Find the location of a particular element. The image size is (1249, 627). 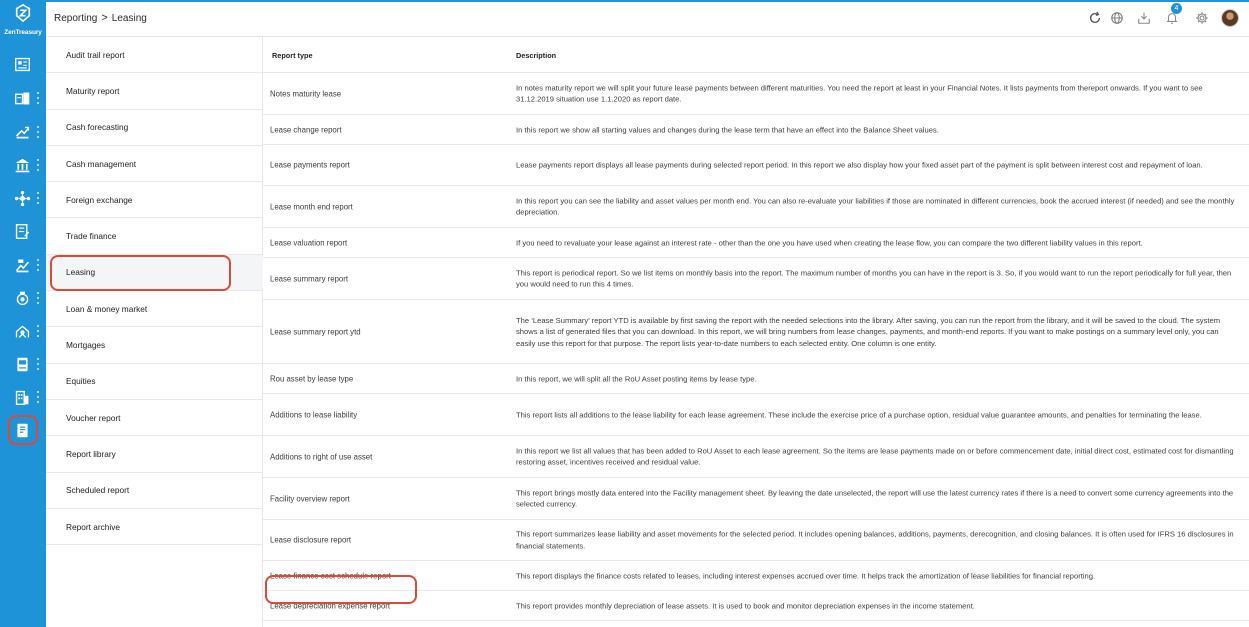

column-header-description: Description is located at coordinates (536, 55).